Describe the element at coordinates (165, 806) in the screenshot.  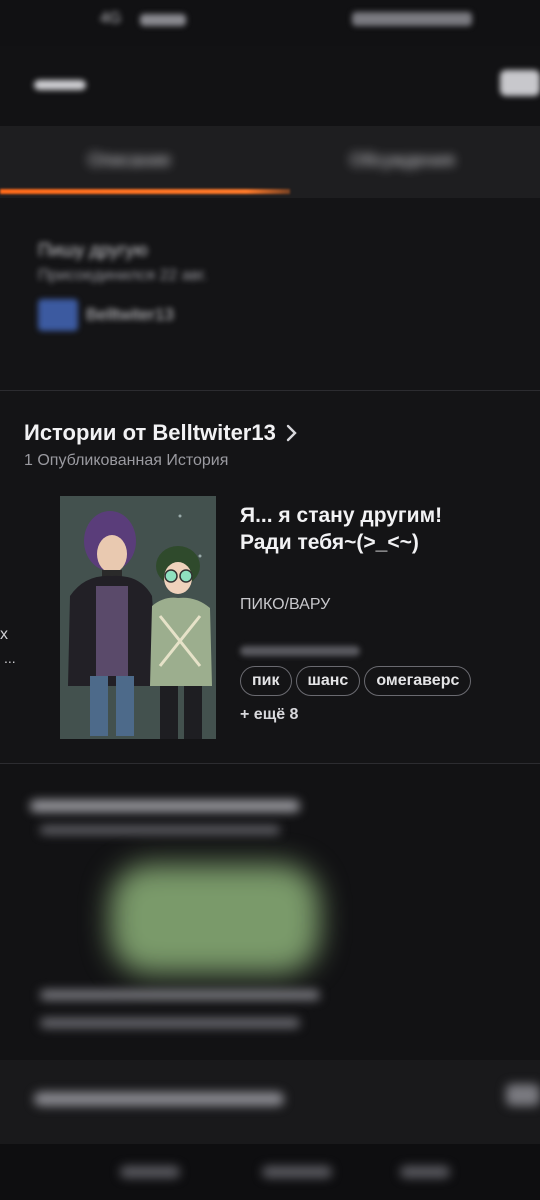
I see `recommendation-title` at that location.